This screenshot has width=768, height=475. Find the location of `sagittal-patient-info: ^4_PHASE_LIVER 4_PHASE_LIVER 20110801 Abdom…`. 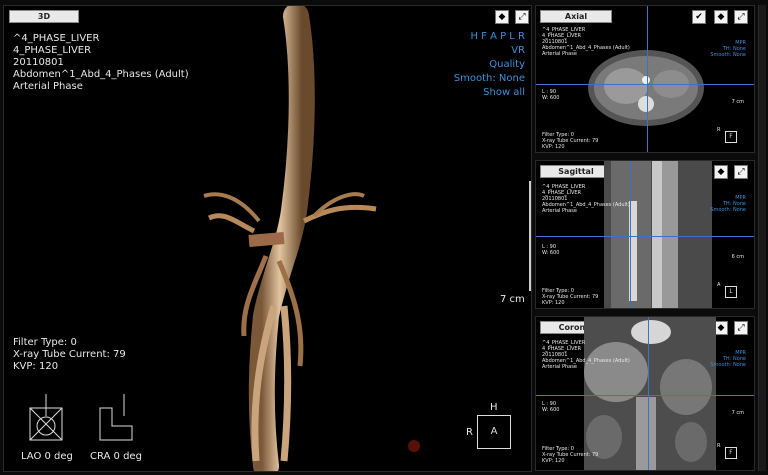

sagittal-patient-info: ^4_PHASE_LIVER 4_PHASE_LIVER 20110801 Abdom… is located at coordinates (586, 199).